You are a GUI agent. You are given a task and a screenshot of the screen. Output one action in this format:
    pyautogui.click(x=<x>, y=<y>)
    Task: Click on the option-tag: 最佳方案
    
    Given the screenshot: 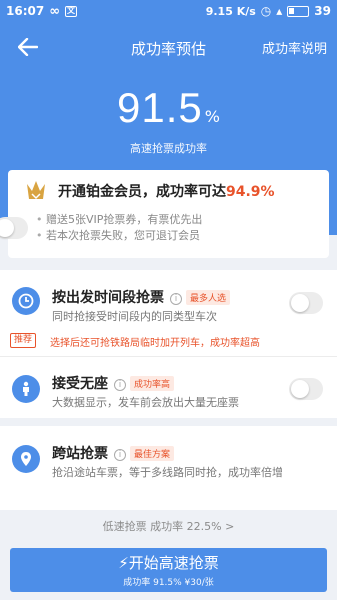 What is the action you would take?
    pyautogui.click(x=152, y=453)
    